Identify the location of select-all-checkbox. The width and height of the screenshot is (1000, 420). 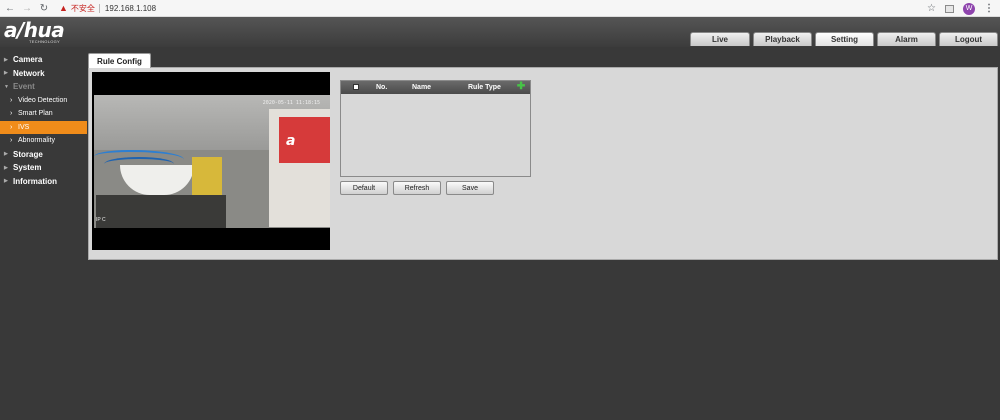
(356, 87).